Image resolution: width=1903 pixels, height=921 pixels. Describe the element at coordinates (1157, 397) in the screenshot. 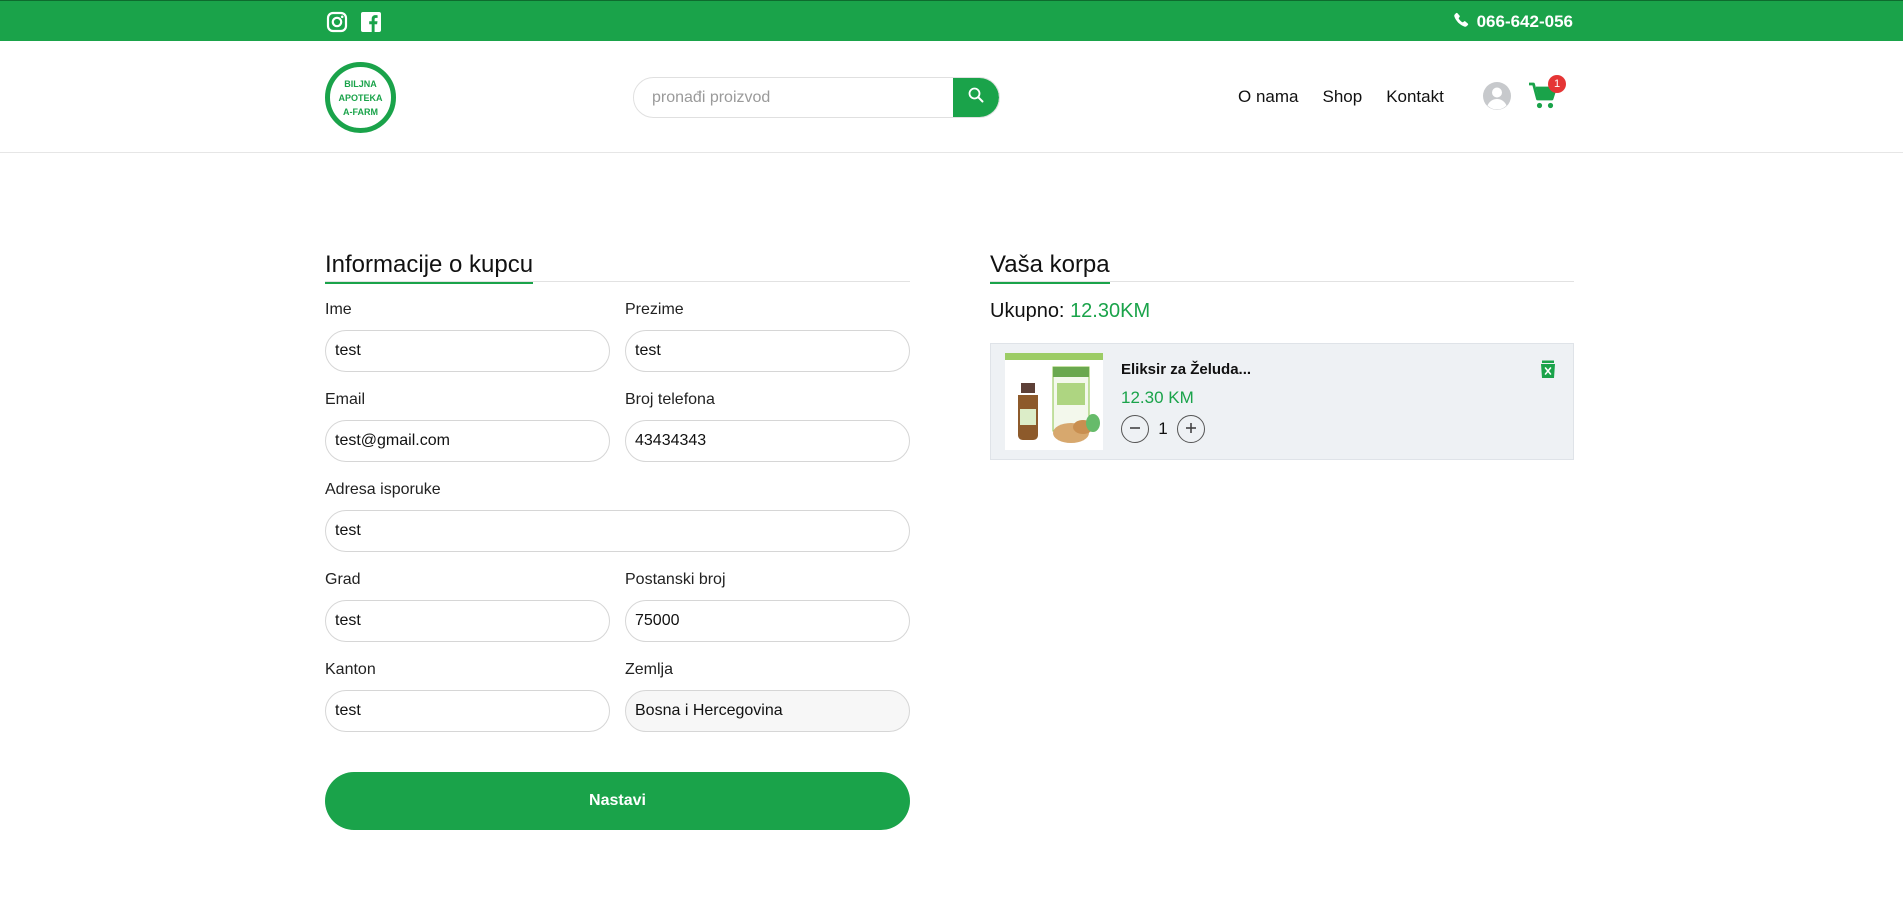

I see `product-price: 12.30 KM` at that location.